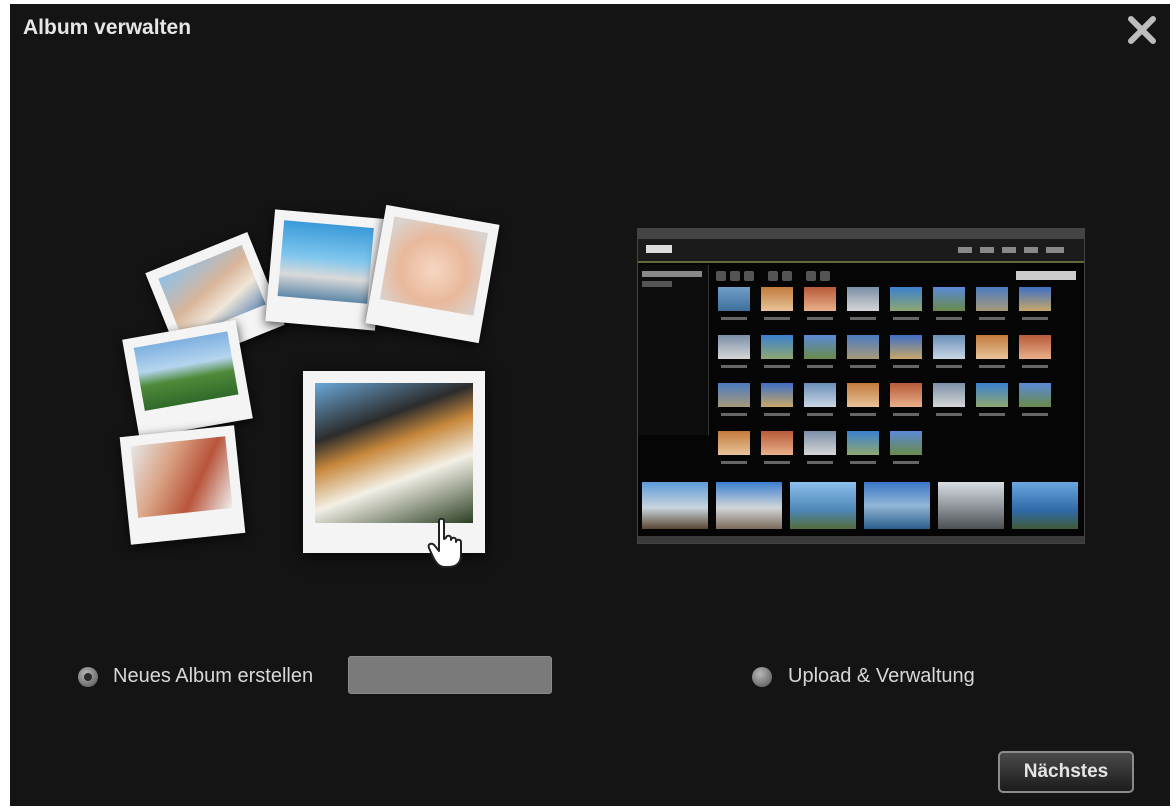  I want to click on dialog-title: Album verwalten, so click(107, 27).